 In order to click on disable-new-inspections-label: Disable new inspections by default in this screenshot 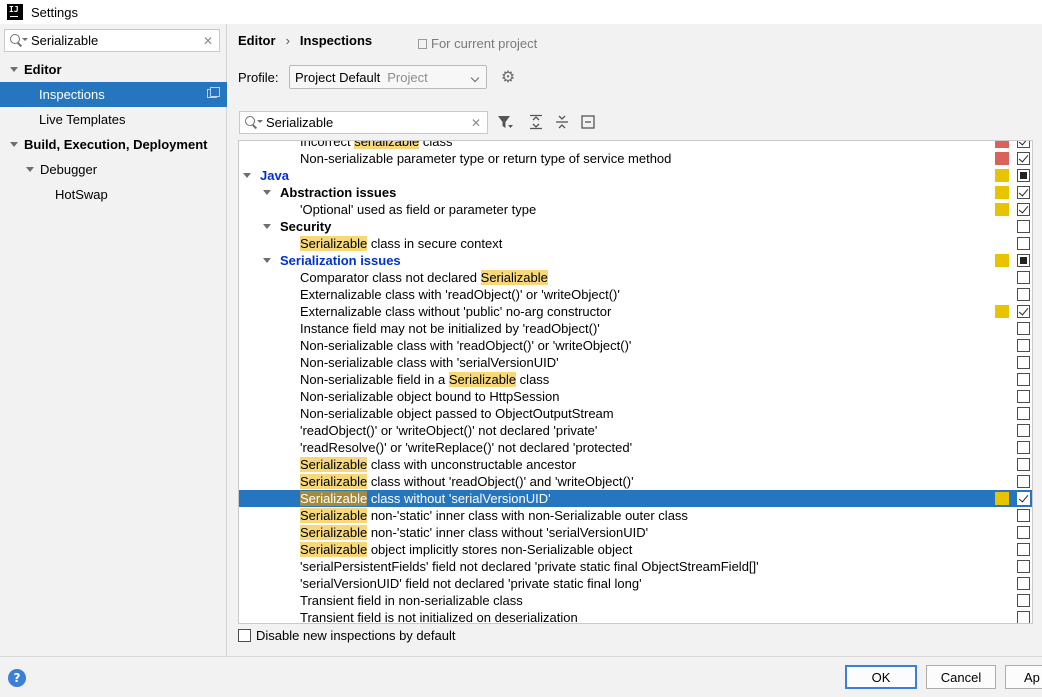, I will do `click(356, 635)`.